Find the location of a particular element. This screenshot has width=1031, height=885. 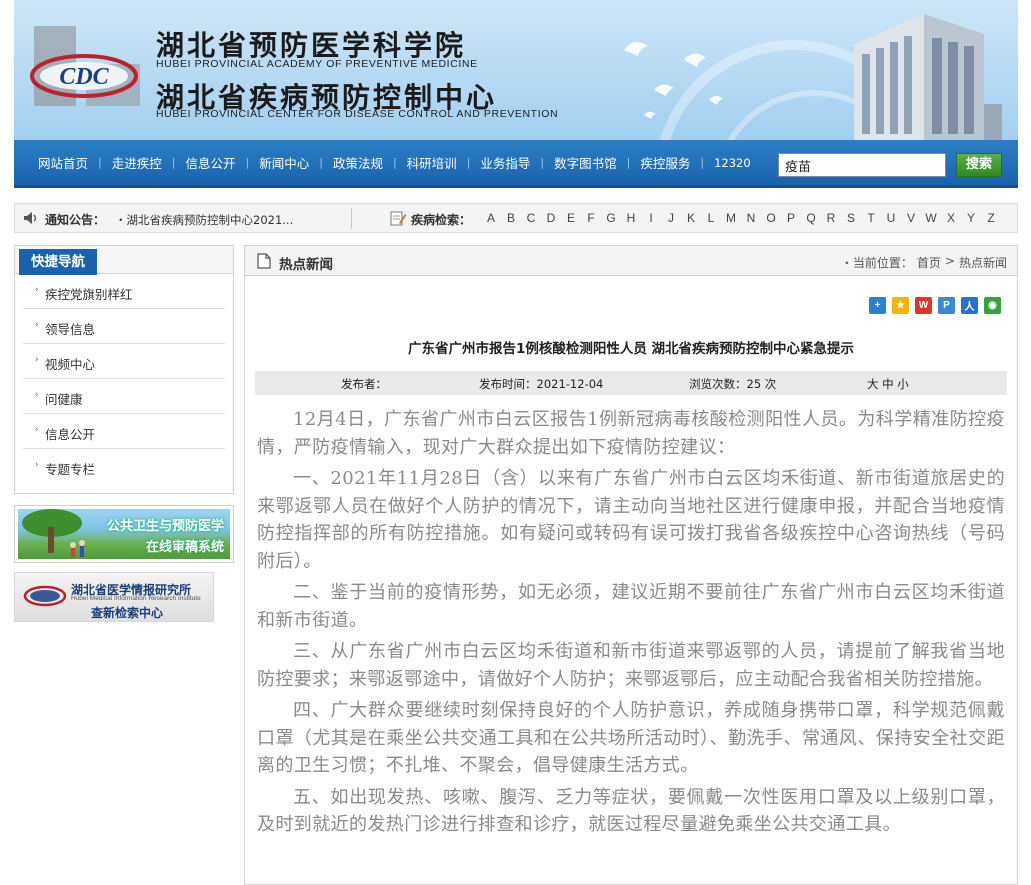

font-size-switcher: 大 中 小 is located at coordinates (888, 384).